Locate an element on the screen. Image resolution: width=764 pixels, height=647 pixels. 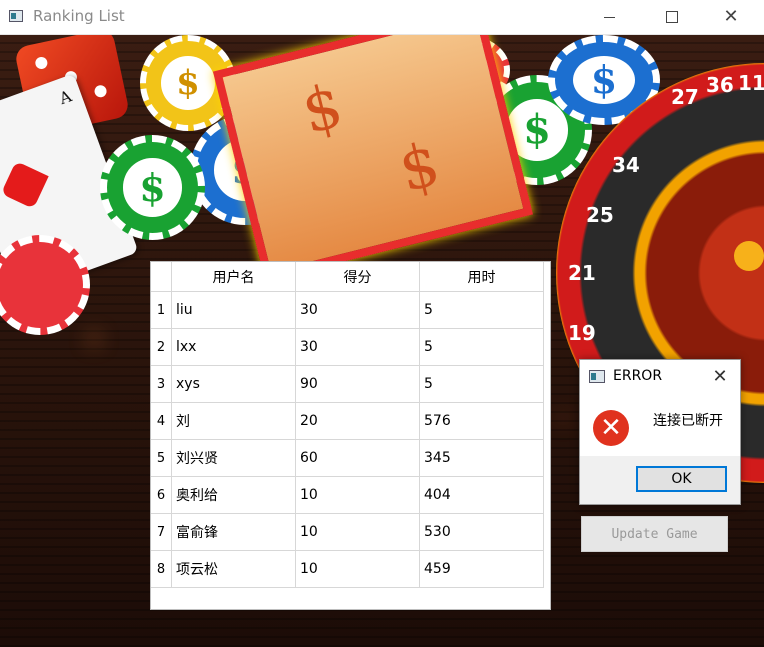
column-header-username: 用户名 is located at coordinates (233, 277).